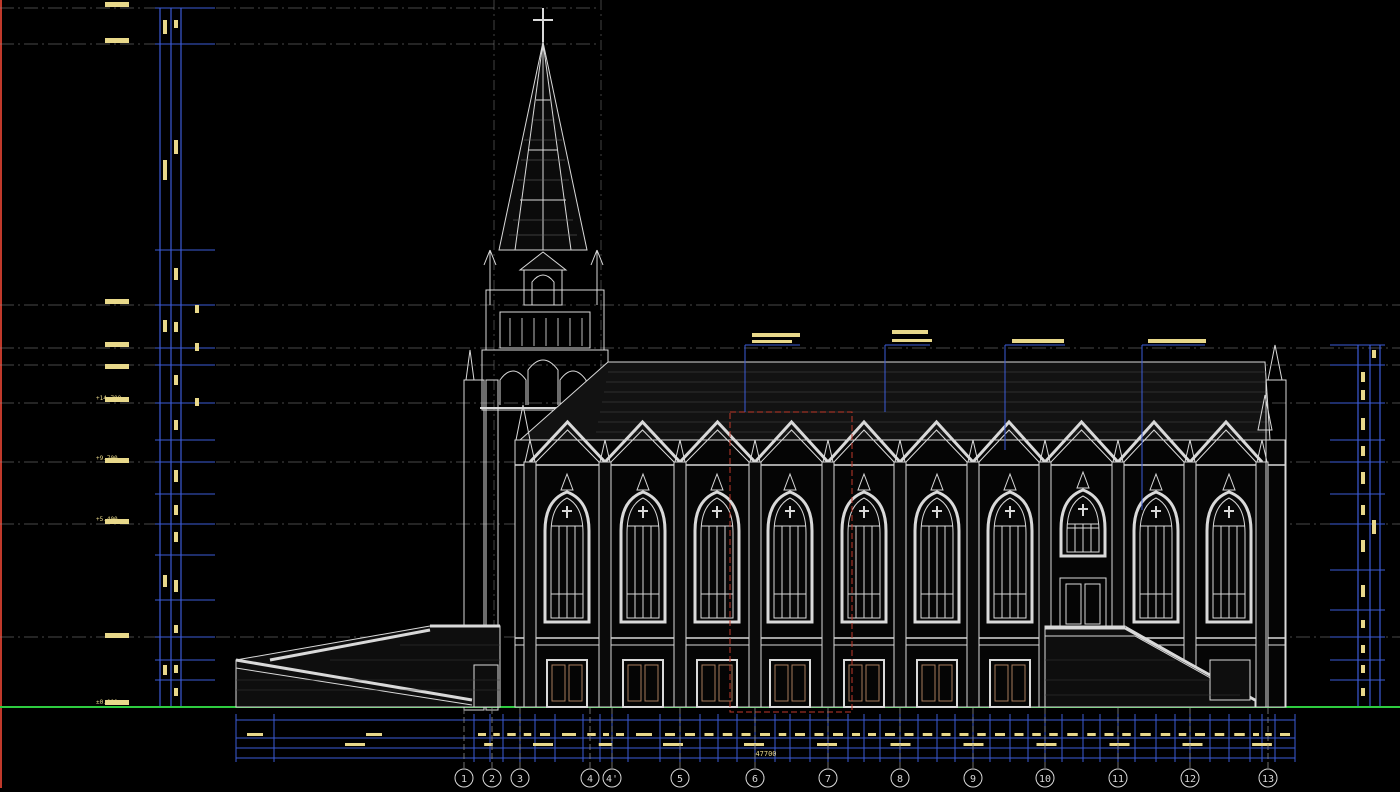 This screenshot has height=792, width=1400. What do you see at coordinates (612, 779) in the screenshot?
I see `grid-axis-label: 4'` at bounding box center [612, 779].